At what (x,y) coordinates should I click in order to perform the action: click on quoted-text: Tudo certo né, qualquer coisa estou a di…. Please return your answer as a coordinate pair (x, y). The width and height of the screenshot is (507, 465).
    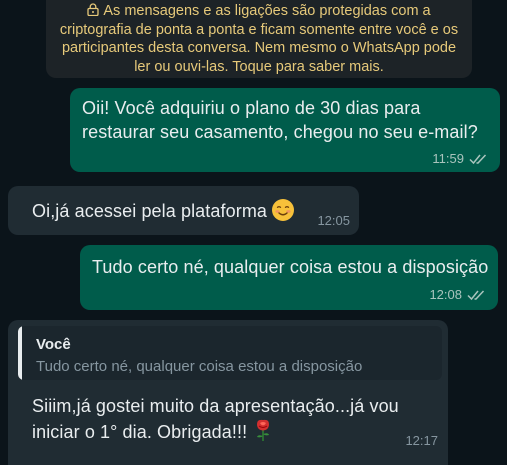
    Looking at the image, I should click on (199, 366).